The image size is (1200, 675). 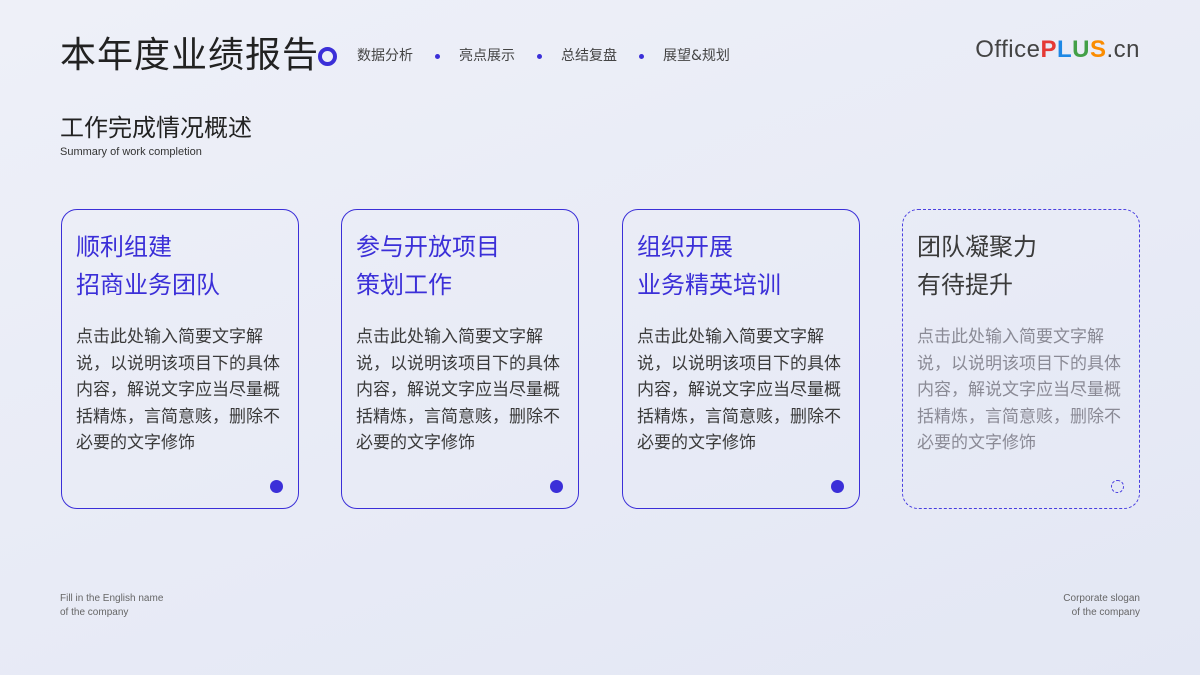 What do you see at coordinates (743, 266) in the screenshot?
I see `card-title: 组织开展 业务精英培训` at bounding box center [743, 266].